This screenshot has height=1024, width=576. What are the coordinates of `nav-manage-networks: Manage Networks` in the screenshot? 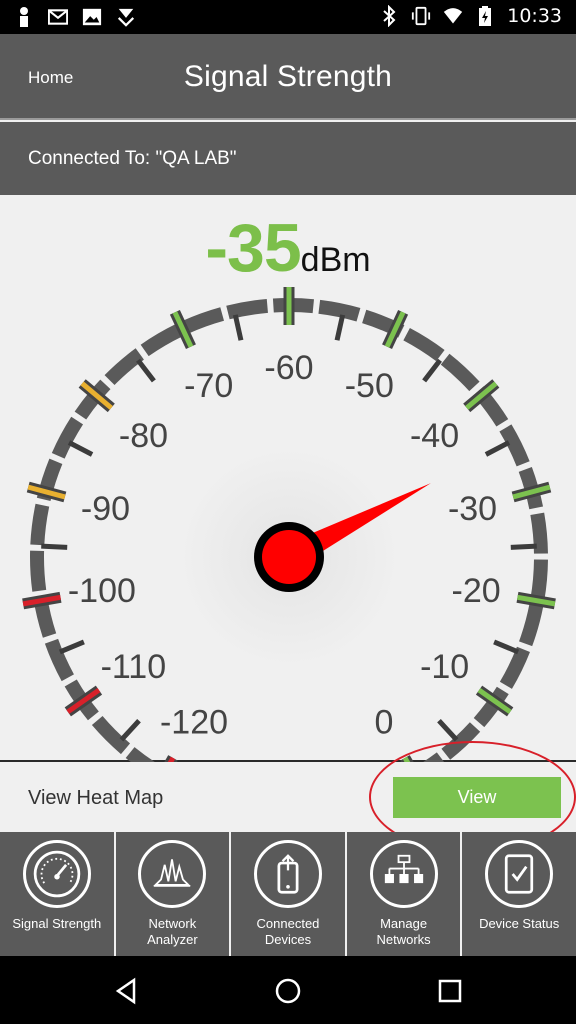 It's located at (405, 894).